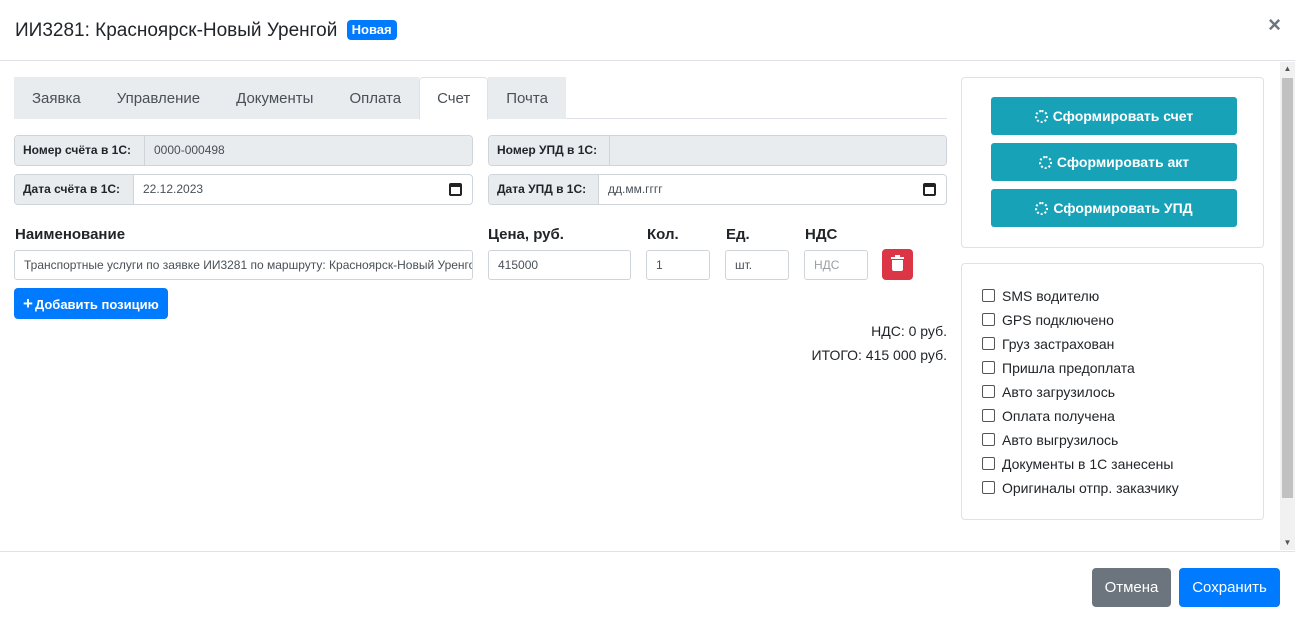 The image size is (1295, 623). I want to click on checklist-label: GPS подключено, so click(1058, 320).